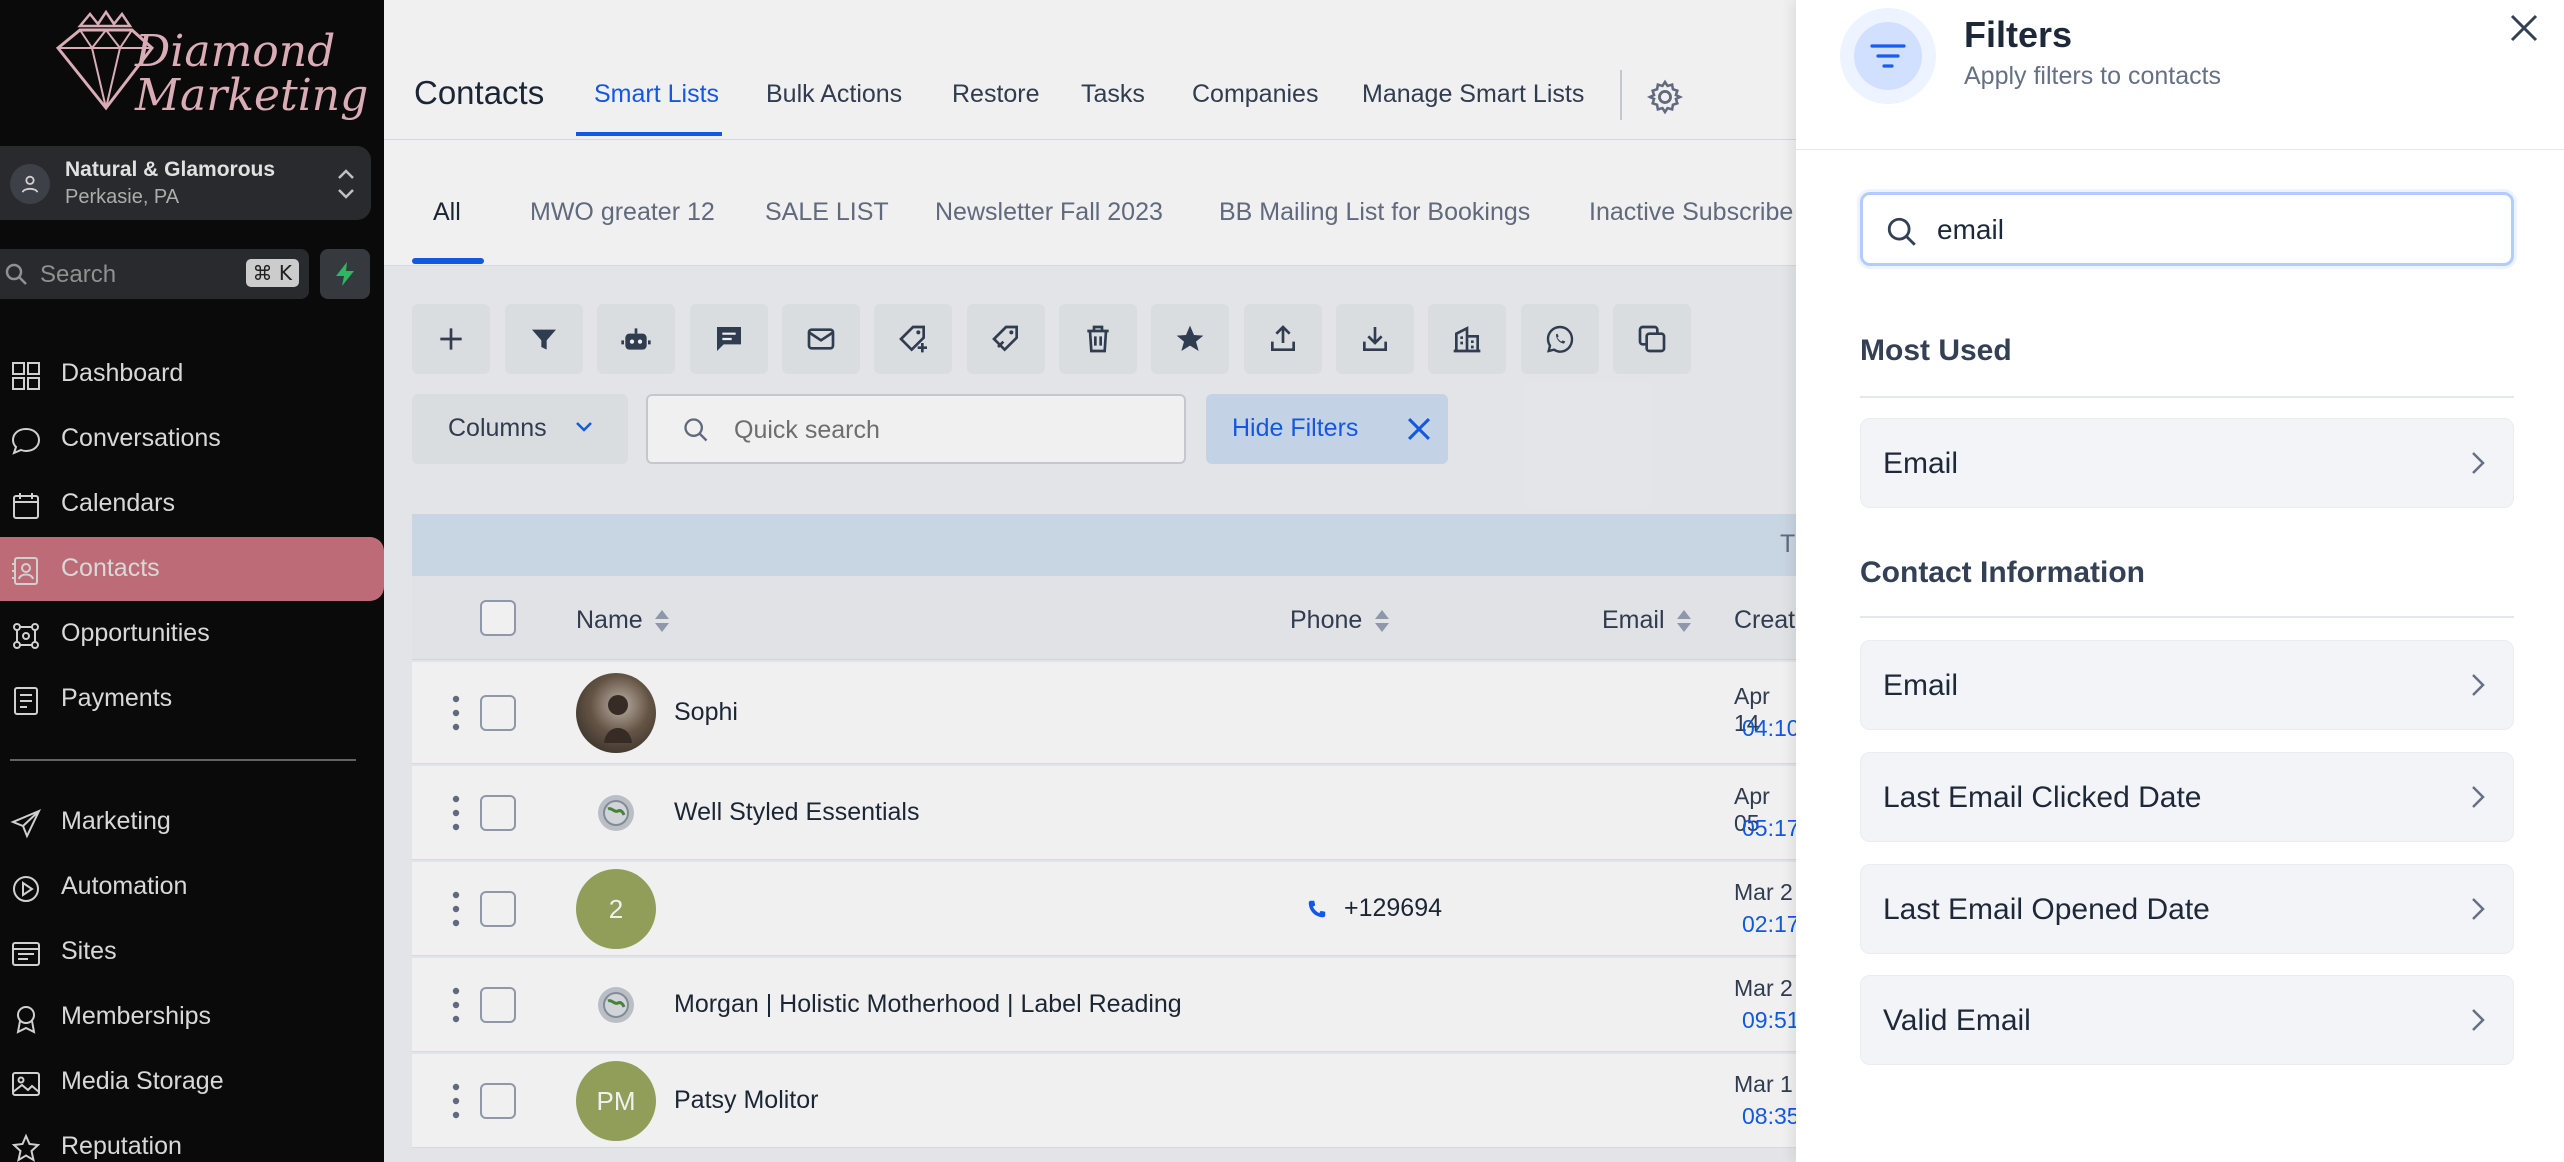 This screenshot has height=1162, width=2564. Describe the element at coordinates (821, 339) in the screenshot. I see `mail-button` at that location.